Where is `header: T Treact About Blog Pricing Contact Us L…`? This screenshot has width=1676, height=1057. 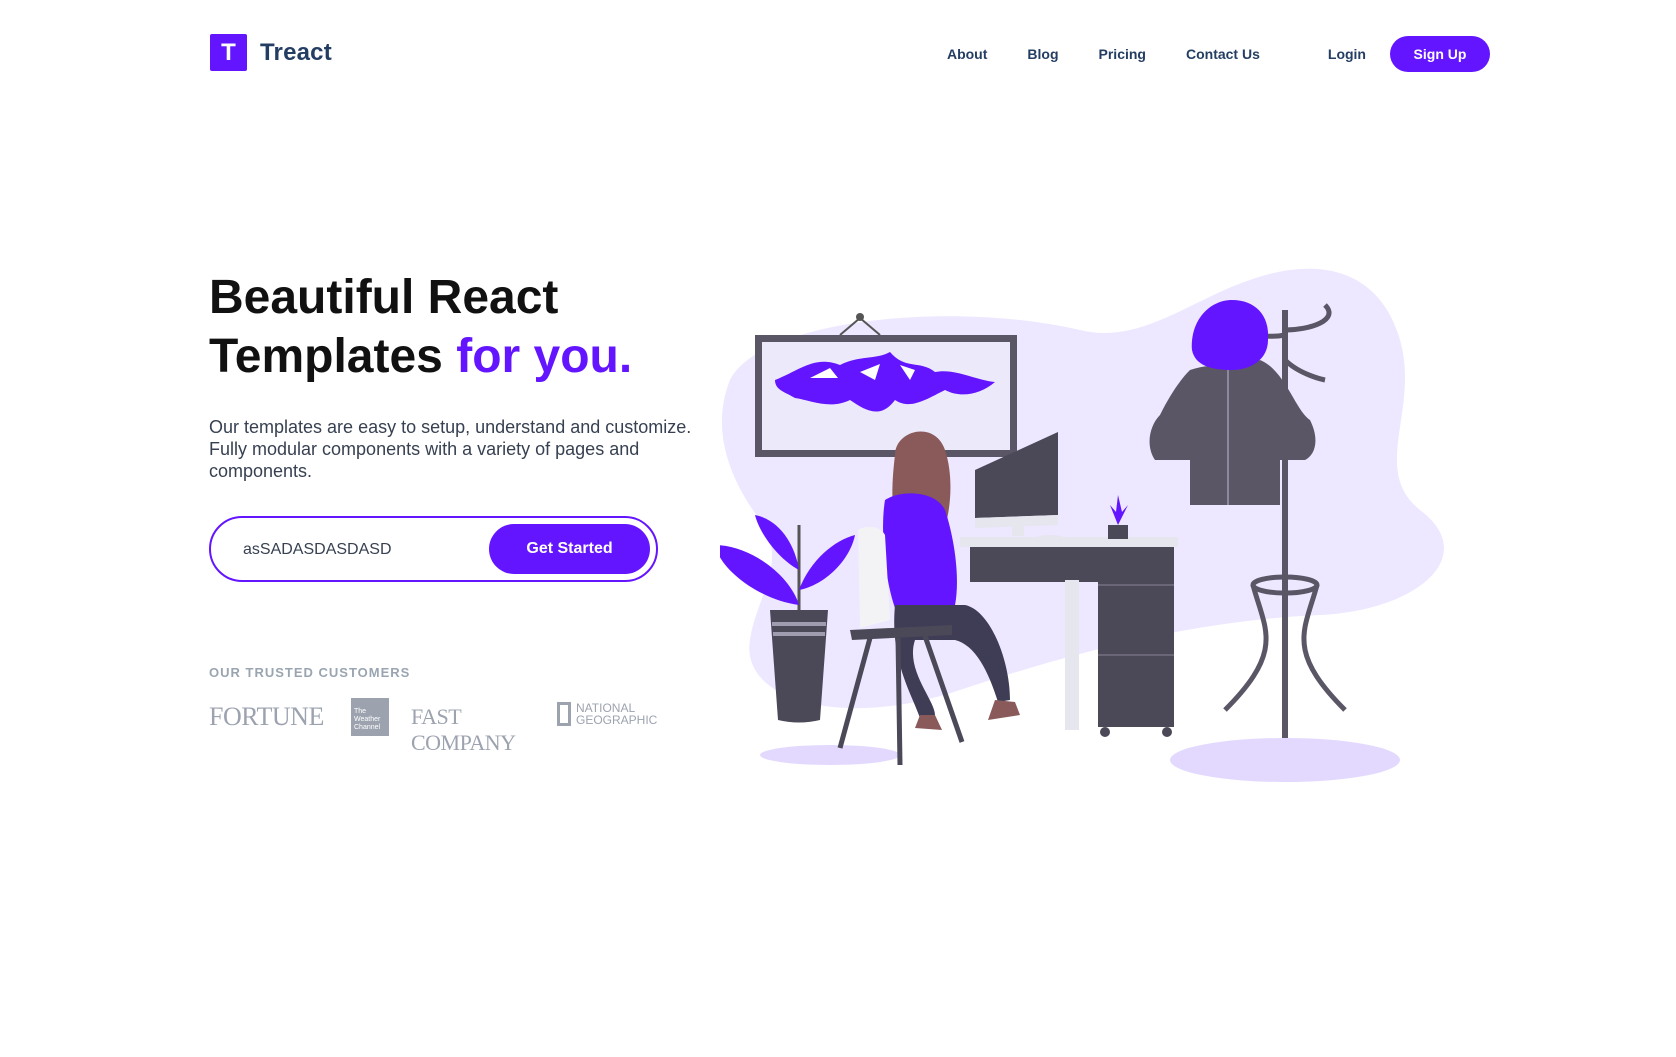 header: T Treact About Blog Pricing Contact Us L… is located at coordinates (850, 54).